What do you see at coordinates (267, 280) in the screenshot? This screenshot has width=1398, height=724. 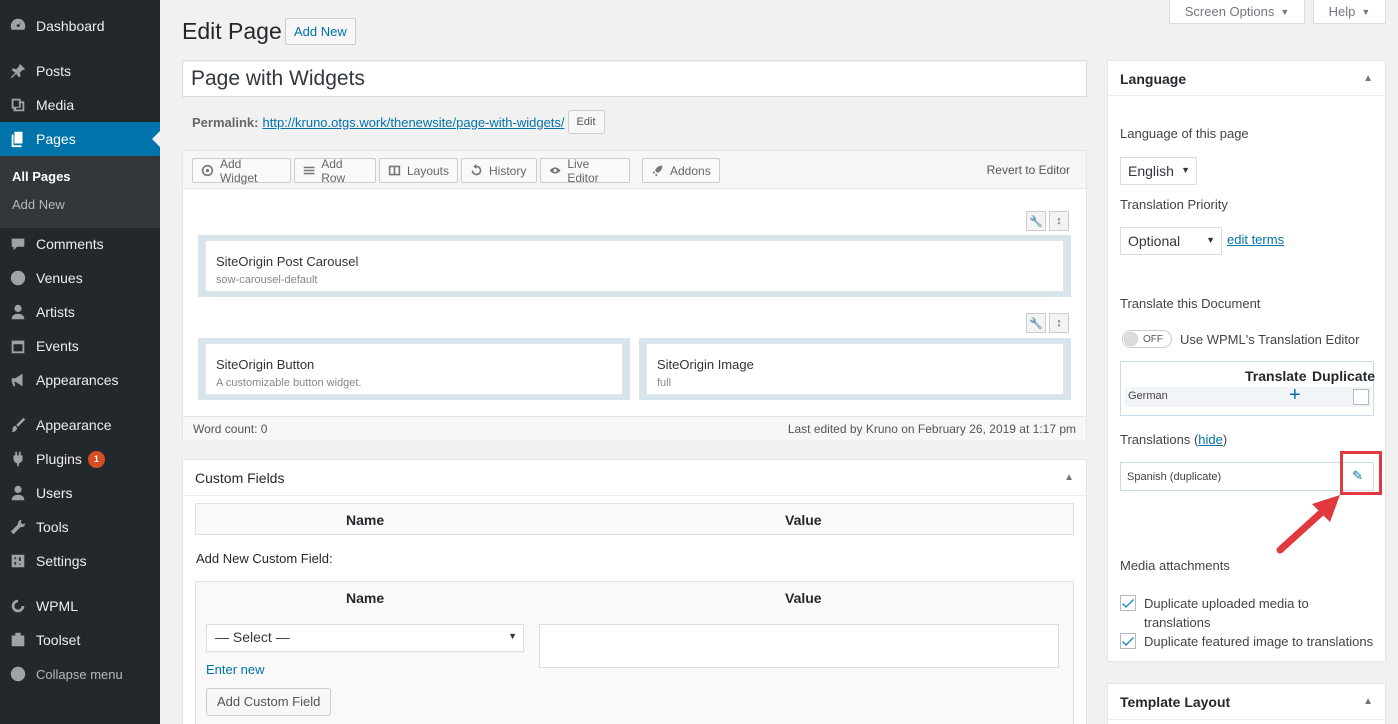 I see `widget-desc: sow-carousel-default` at bounding box center [267, 280].